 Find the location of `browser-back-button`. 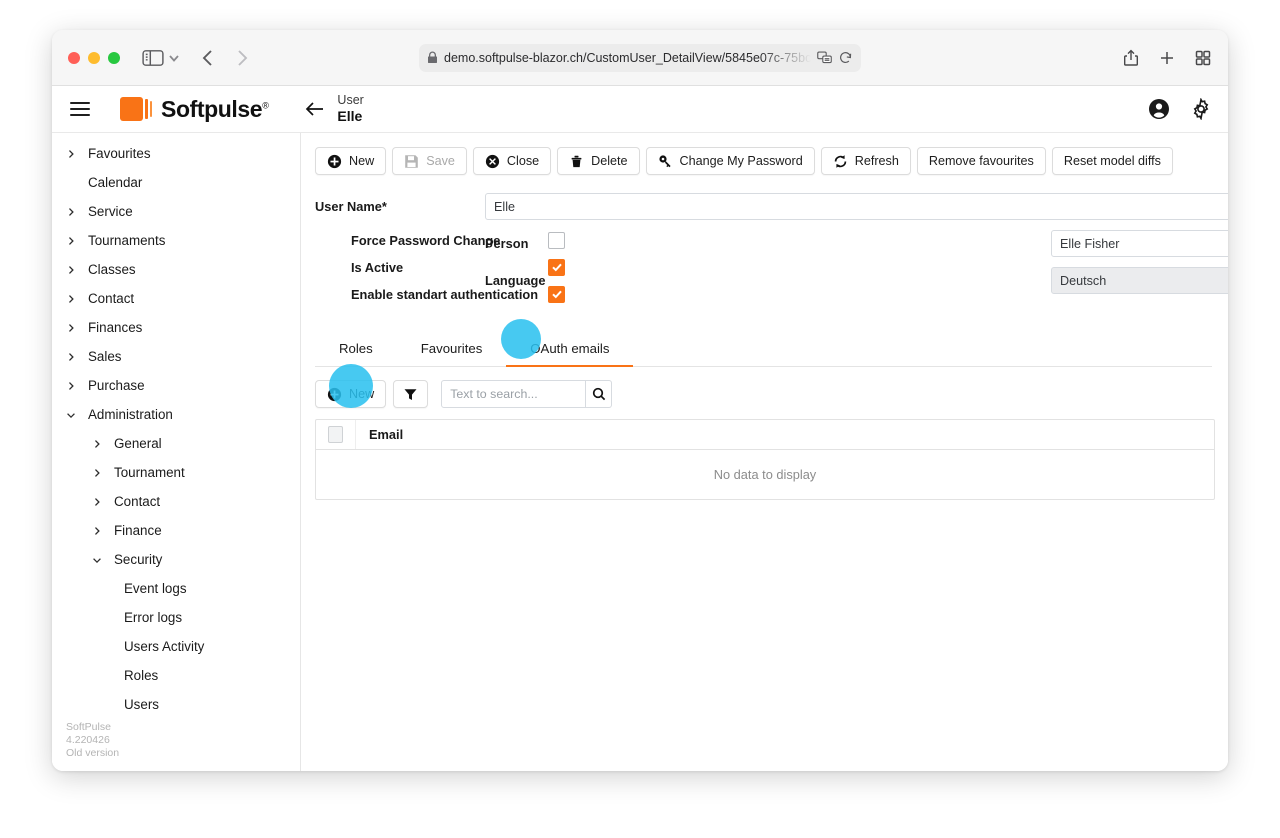

browser-back-button is located at coordinates (209, 58).